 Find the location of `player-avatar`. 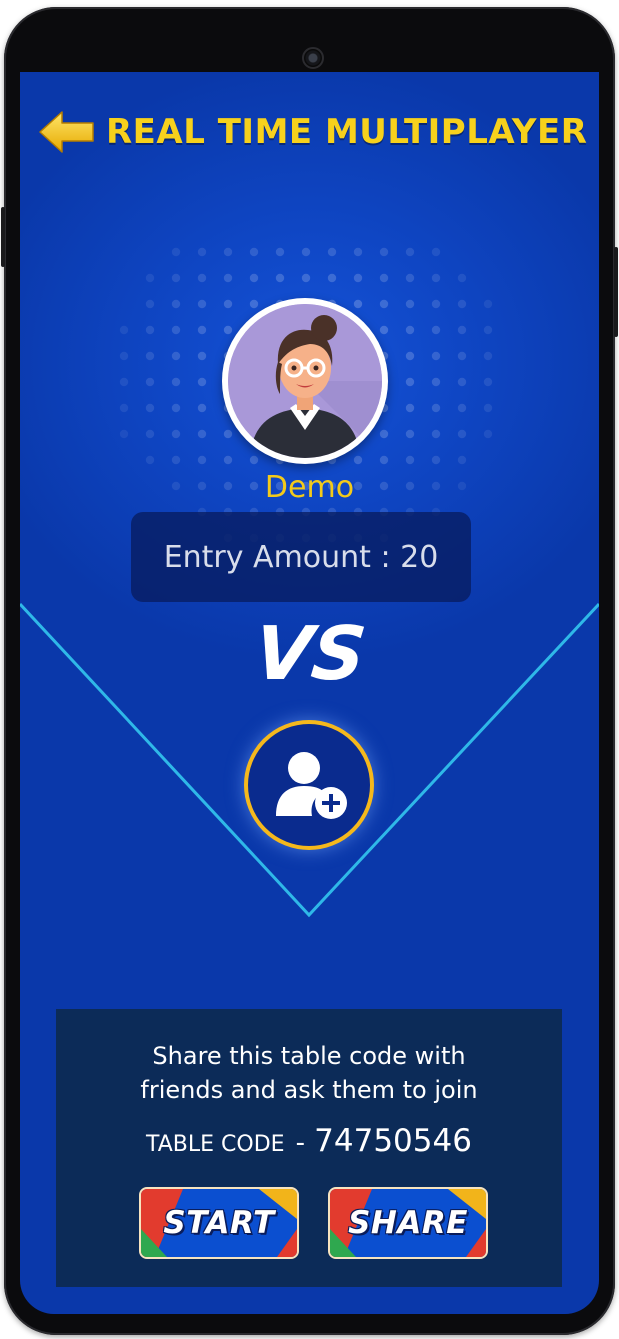

player-avatar is located at coordinates (305, 381).